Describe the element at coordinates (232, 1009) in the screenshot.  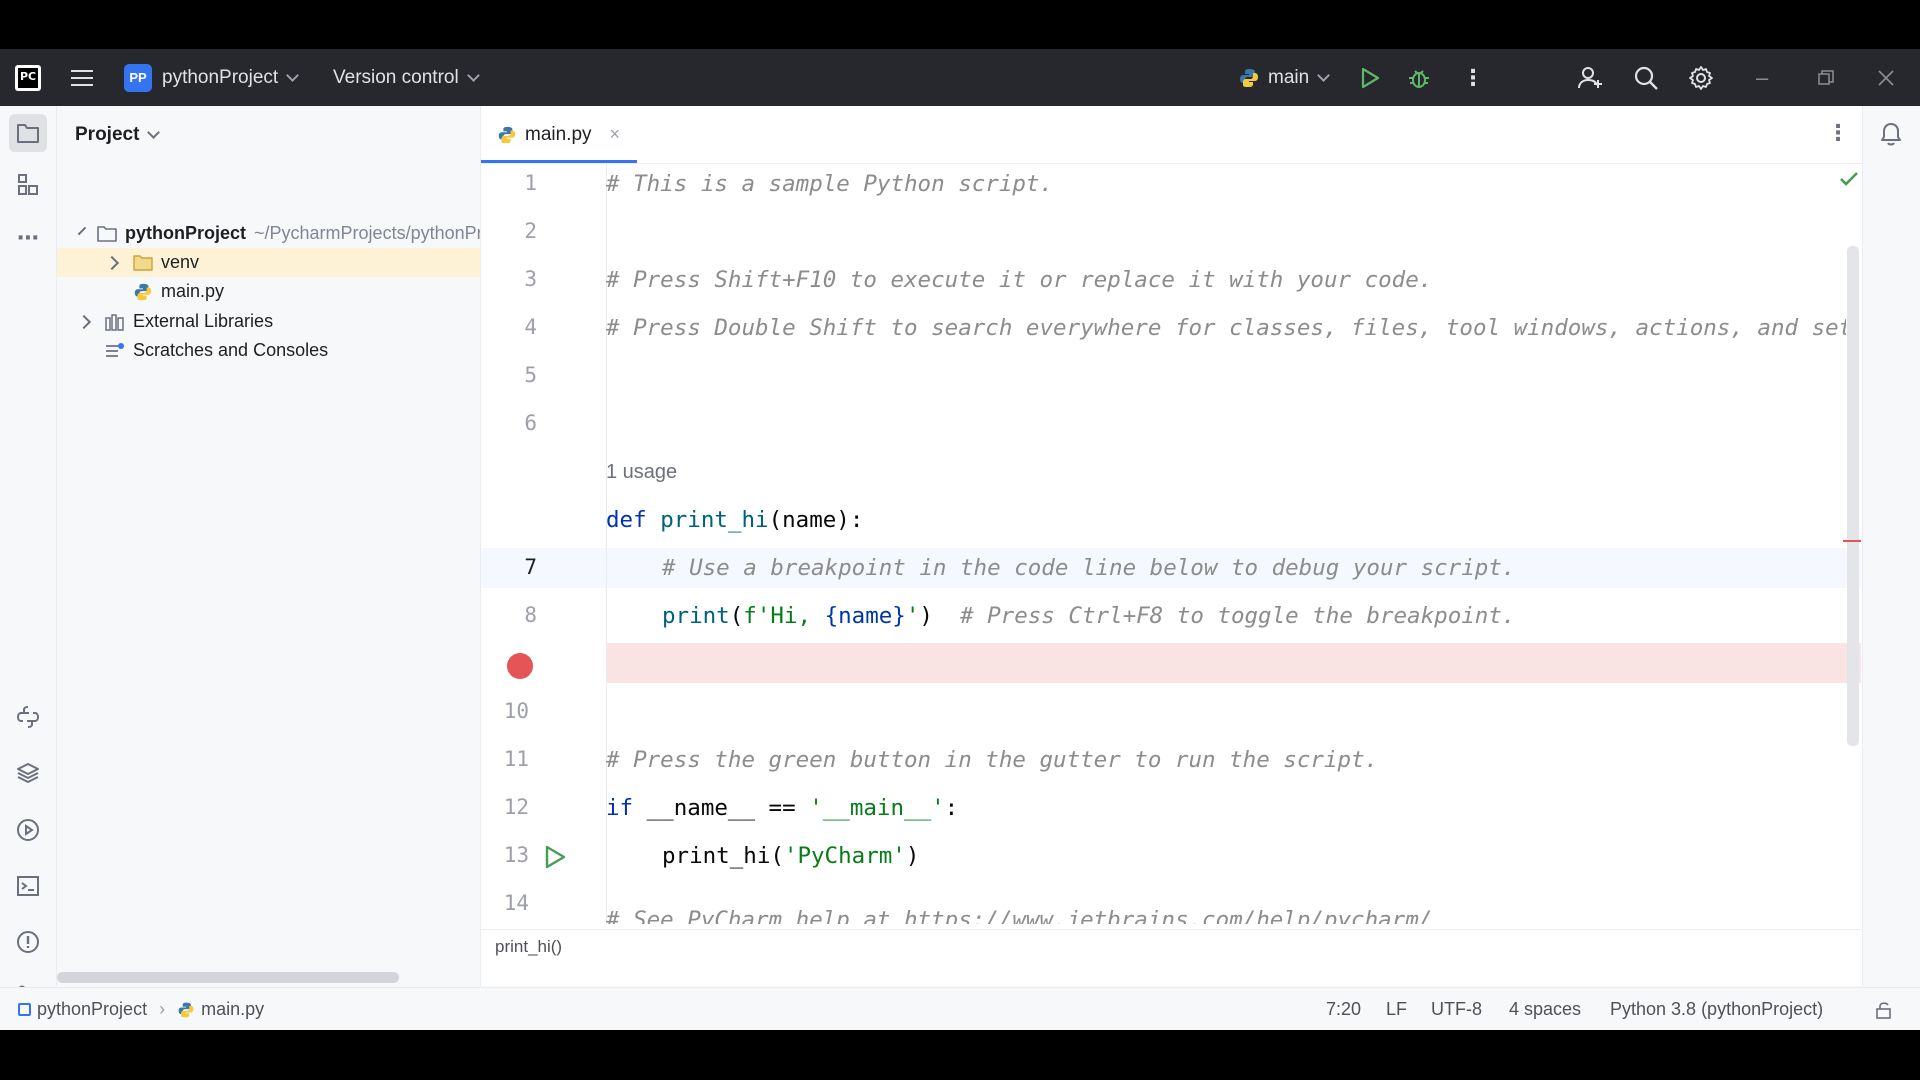
I see `status-file-name: main.py` at that location.